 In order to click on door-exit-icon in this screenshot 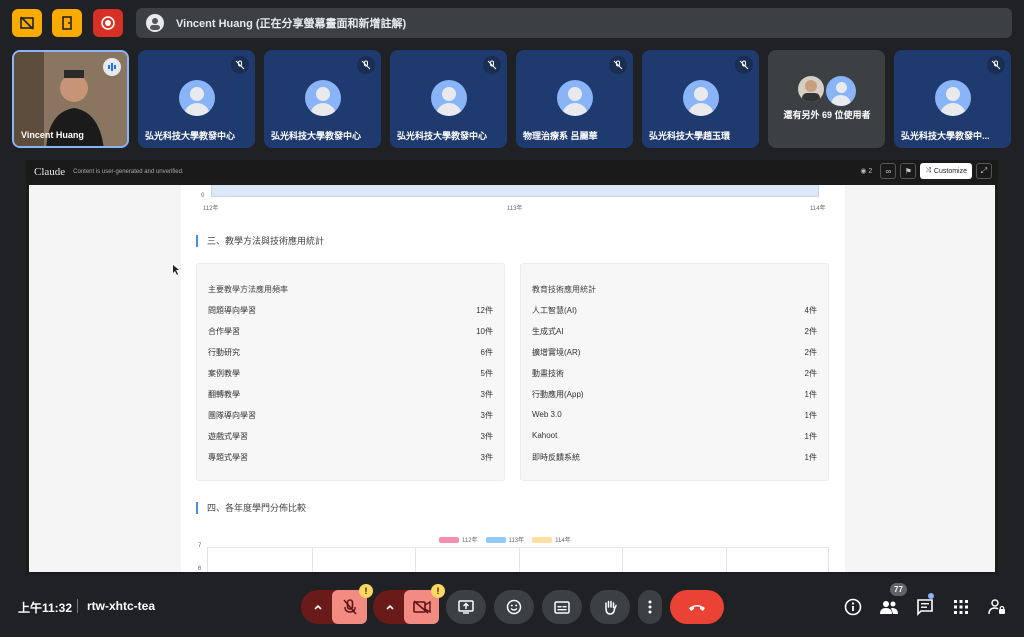, I will do `click(67, 23)`.